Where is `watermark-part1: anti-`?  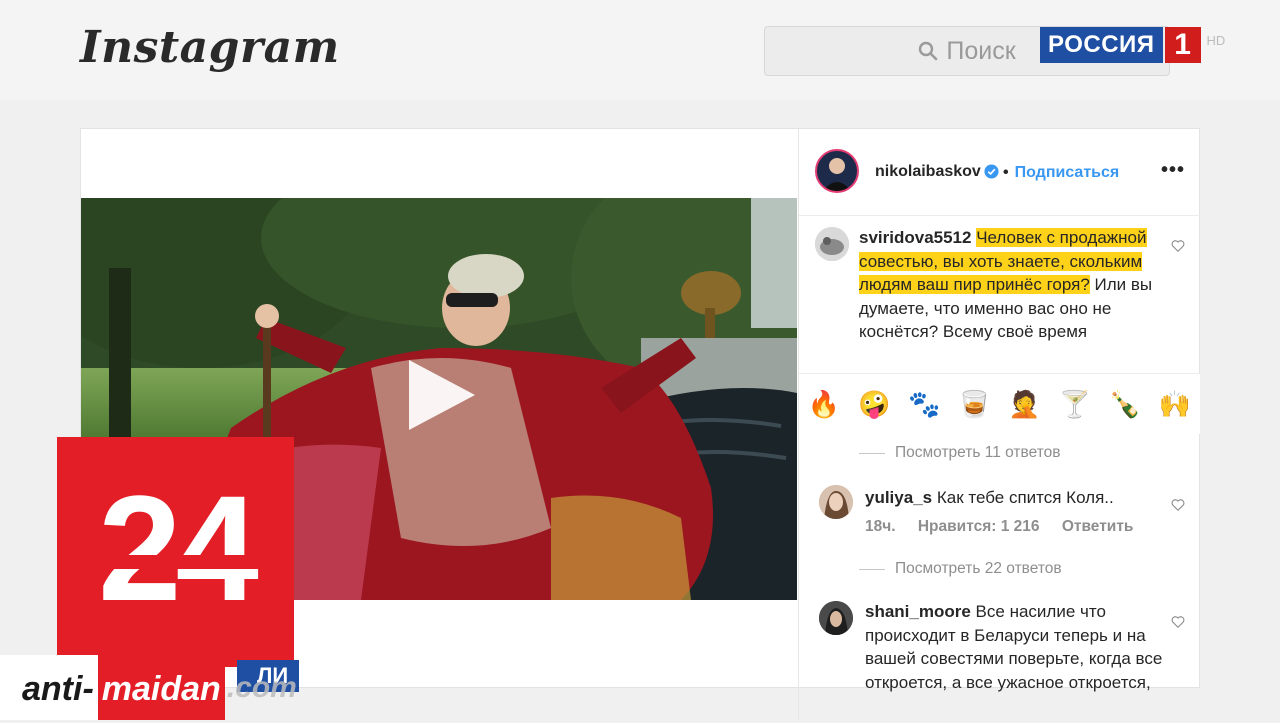
watermark-part1: anti- is located at coordinates (49, 687).